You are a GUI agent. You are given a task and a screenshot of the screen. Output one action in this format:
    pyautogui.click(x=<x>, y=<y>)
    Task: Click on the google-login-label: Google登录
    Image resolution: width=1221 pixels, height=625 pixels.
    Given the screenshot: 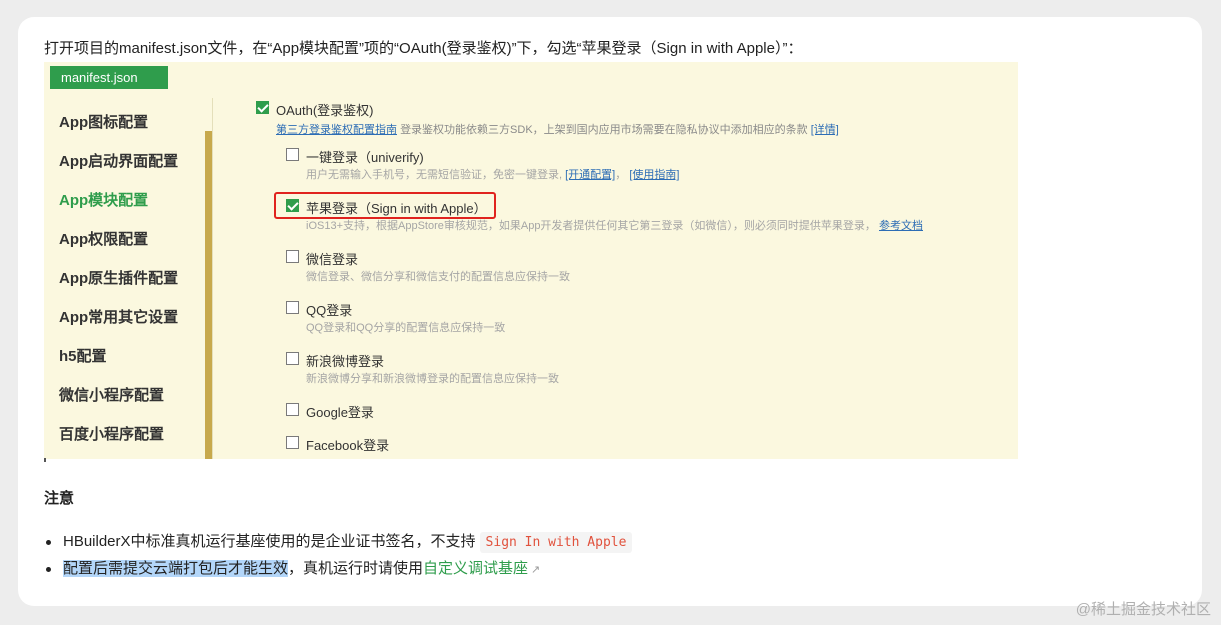 What is the action you would take?
    pyautogui.click(x=340, y=412)
    